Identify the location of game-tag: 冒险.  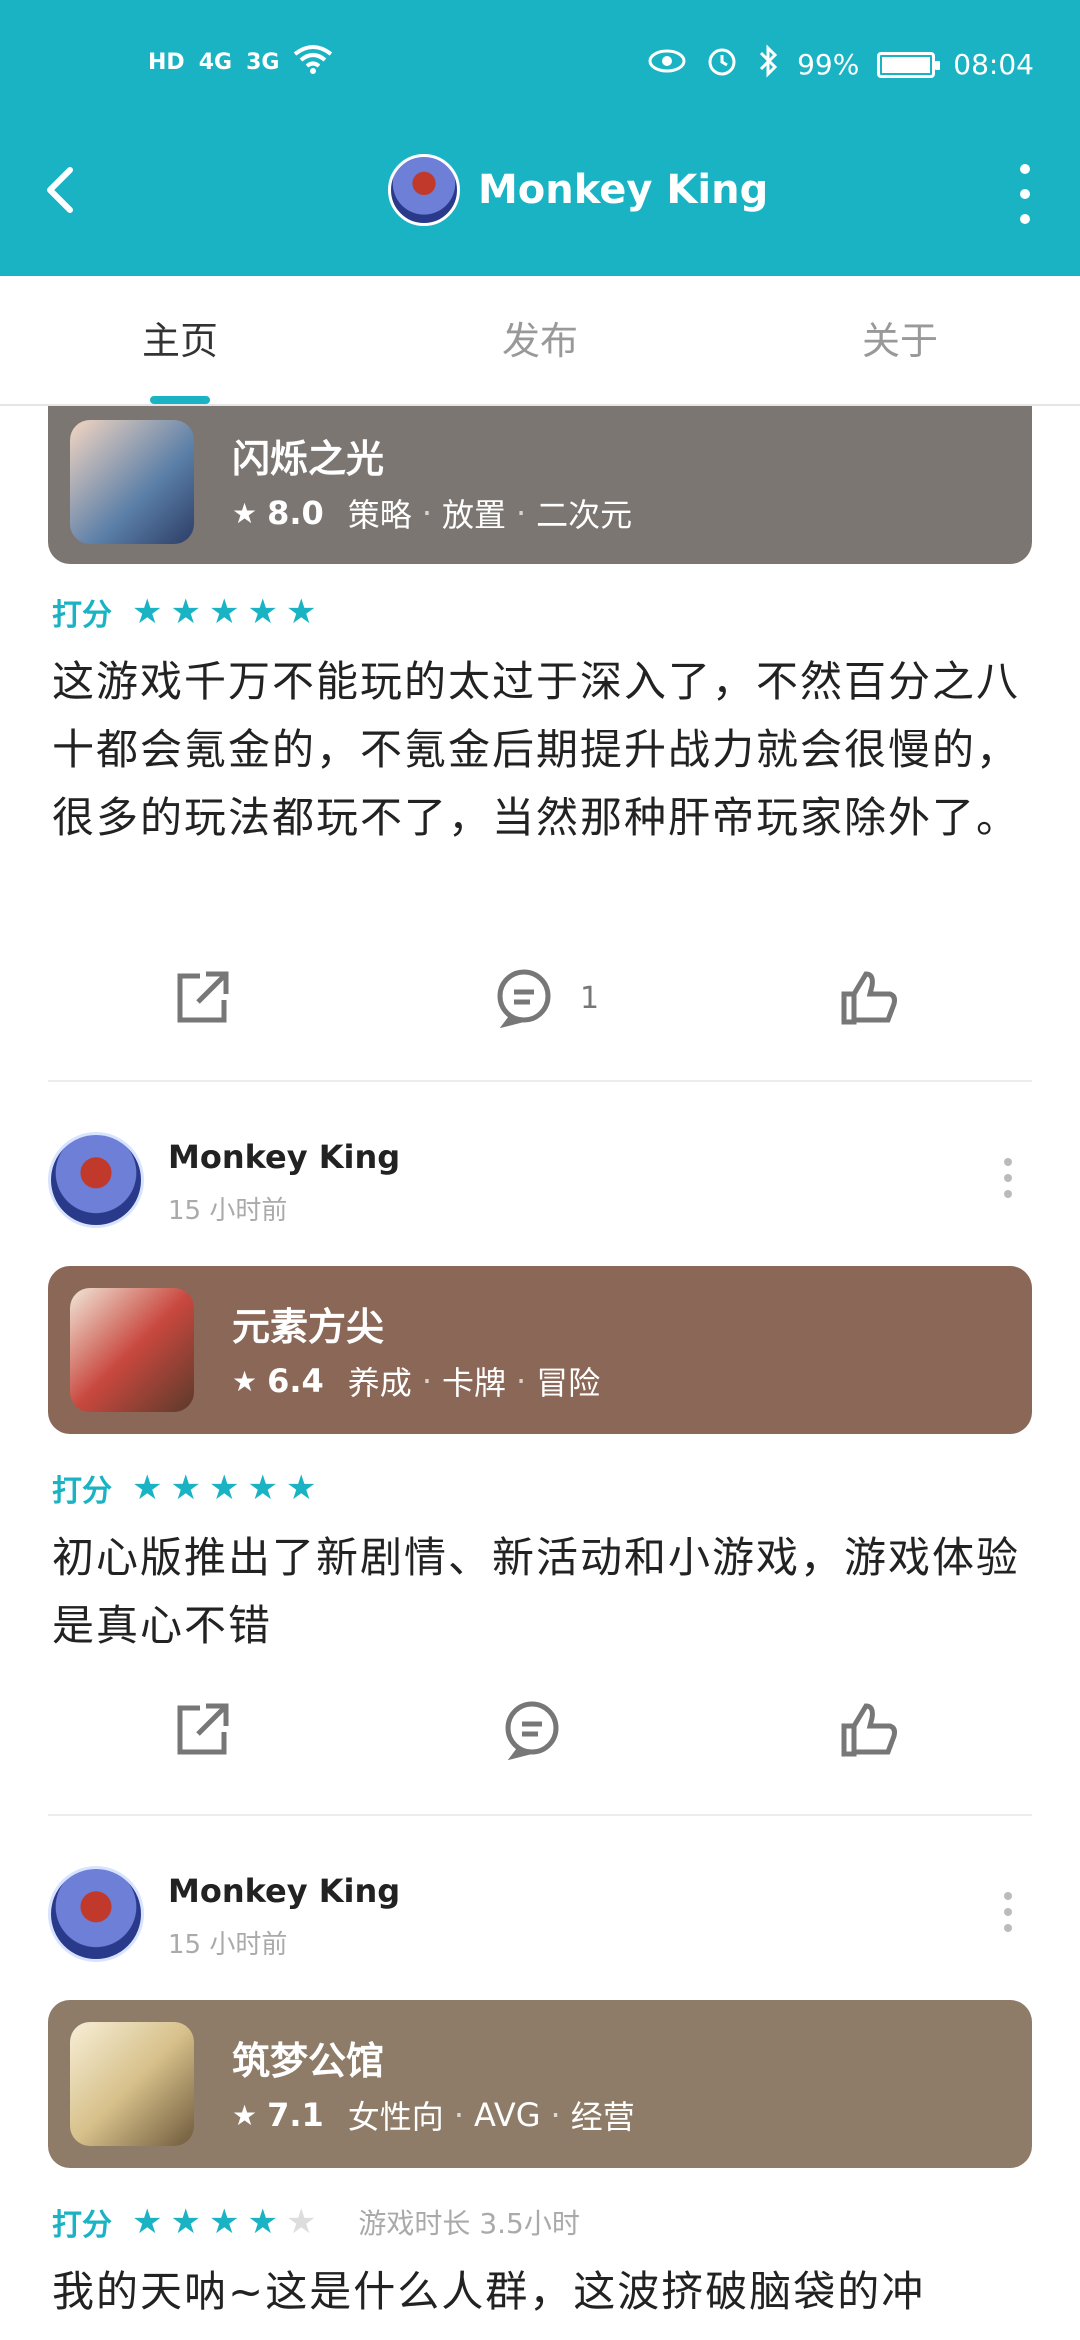
(568, 1383).